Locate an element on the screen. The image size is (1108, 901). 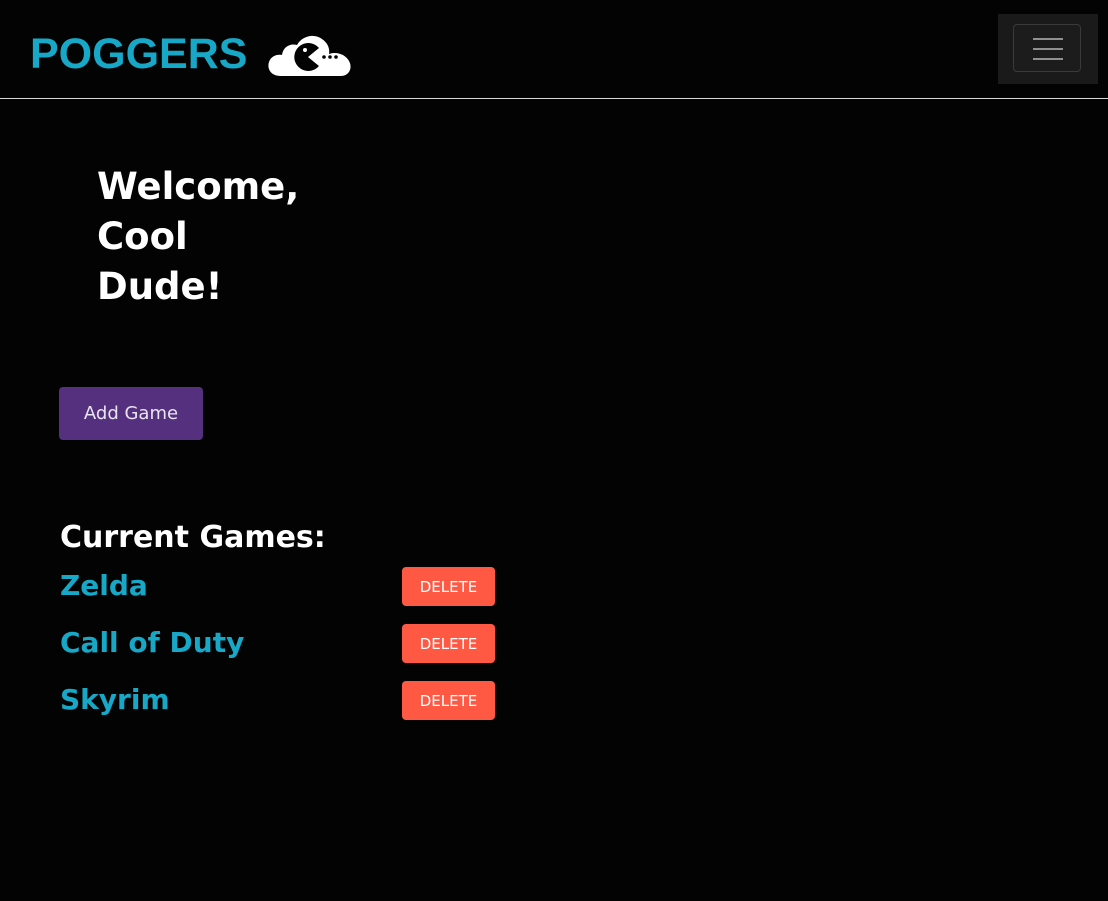
menu-toggle-area is located at coordinates (1048, 49).